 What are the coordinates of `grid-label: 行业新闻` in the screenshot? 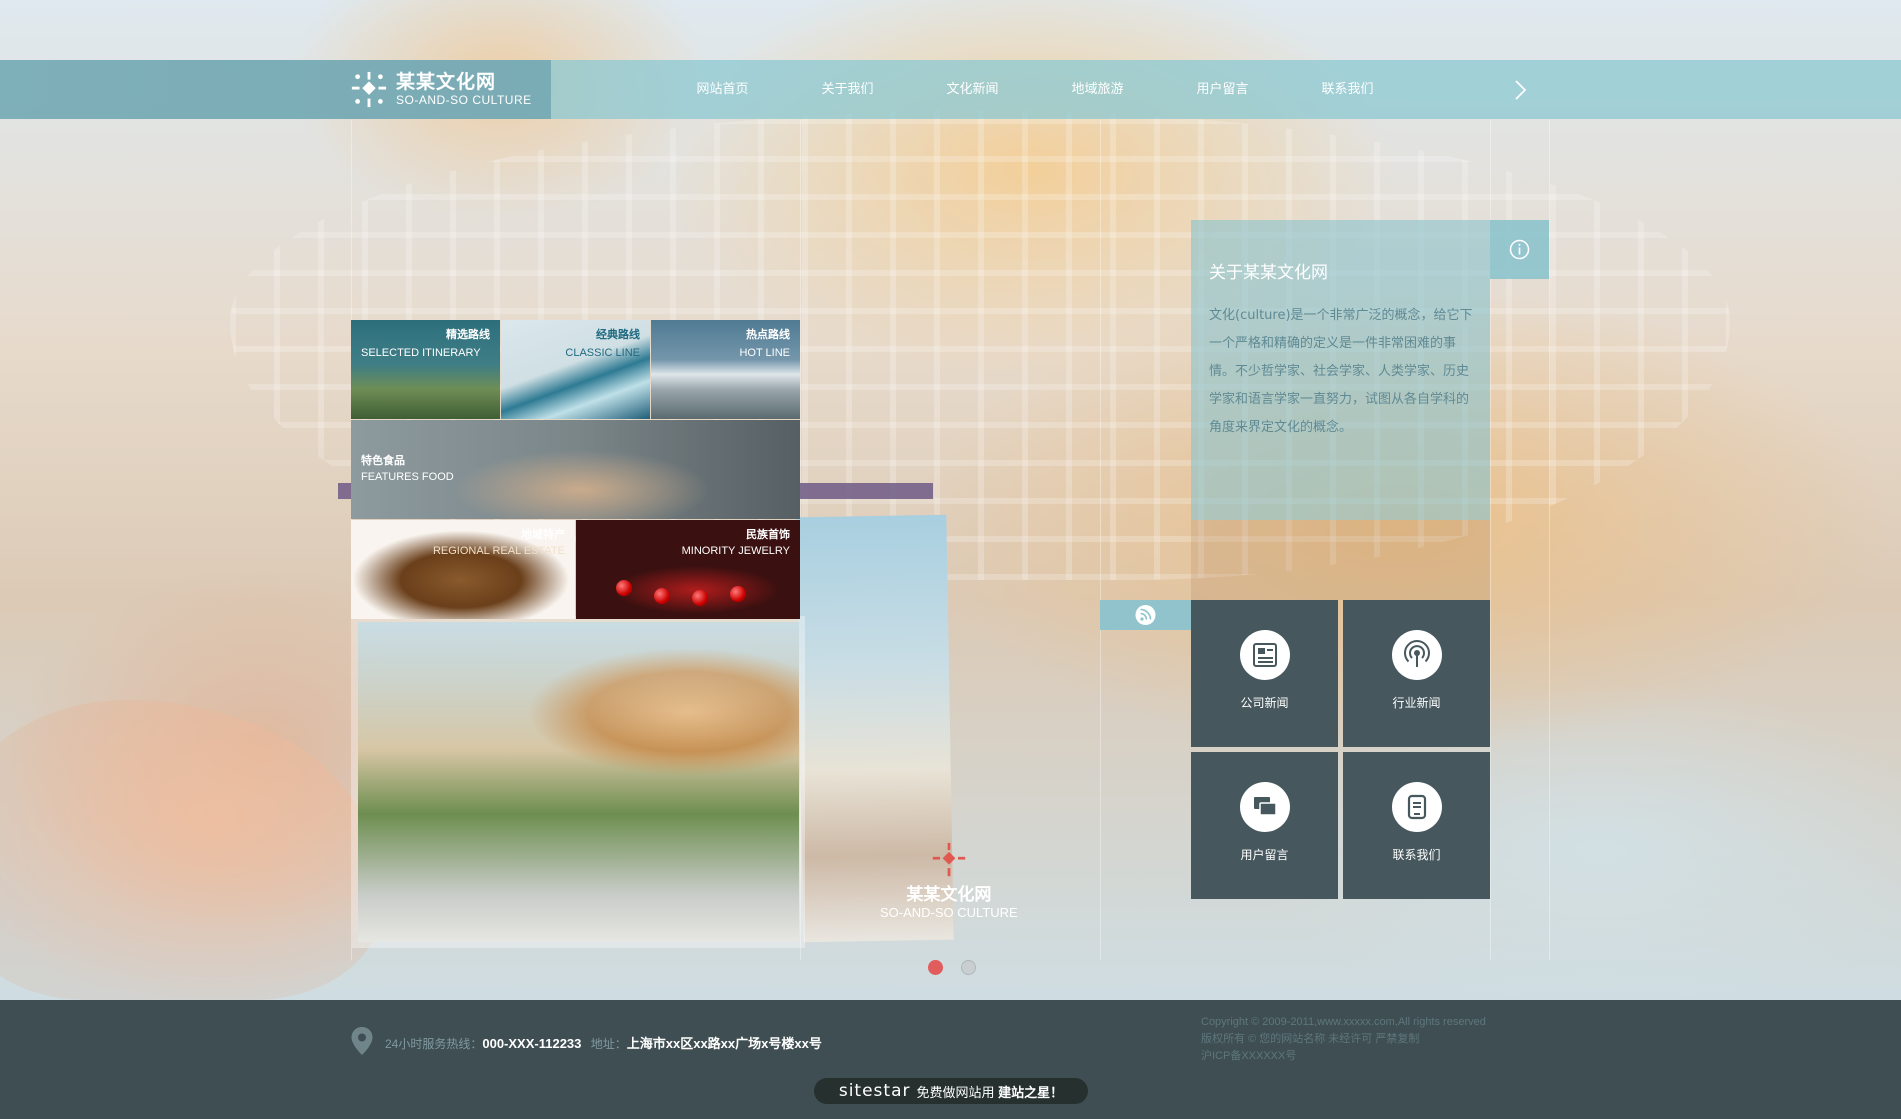 It's located at (1416, 703).